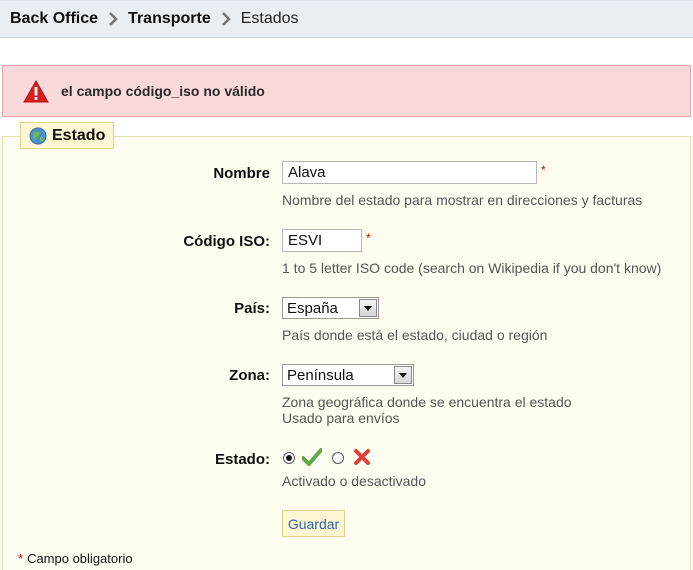 The width and height of the screenshot is (693, 570). What do you see at coordinates (38, 136) in the screenshot?
I see `globe-icon` at bounding box center [38, 136].